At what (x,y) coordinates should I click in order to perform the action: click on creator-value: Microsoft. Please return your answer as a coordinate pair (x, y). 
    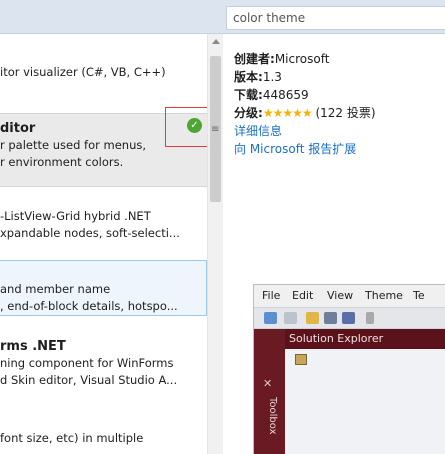
    Looking at the image, I should click on (302, 59).